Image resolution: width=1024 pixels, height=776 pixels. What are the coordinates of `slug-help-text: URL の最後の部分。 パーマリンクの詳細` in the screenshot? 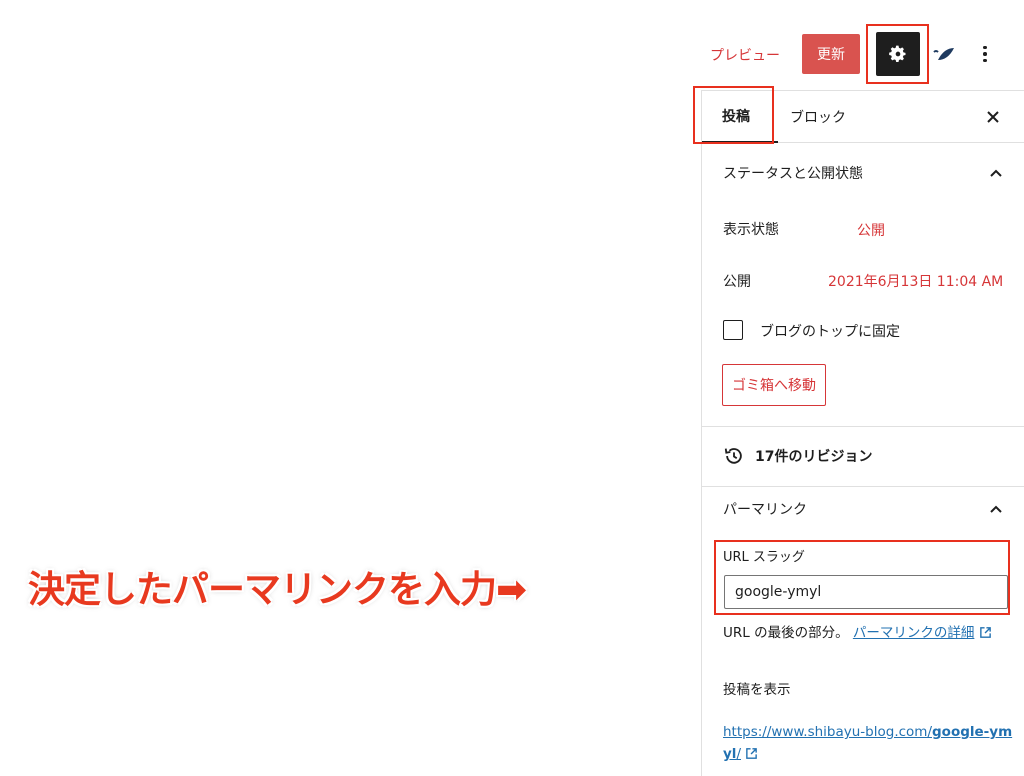 It's located at (868, 633).